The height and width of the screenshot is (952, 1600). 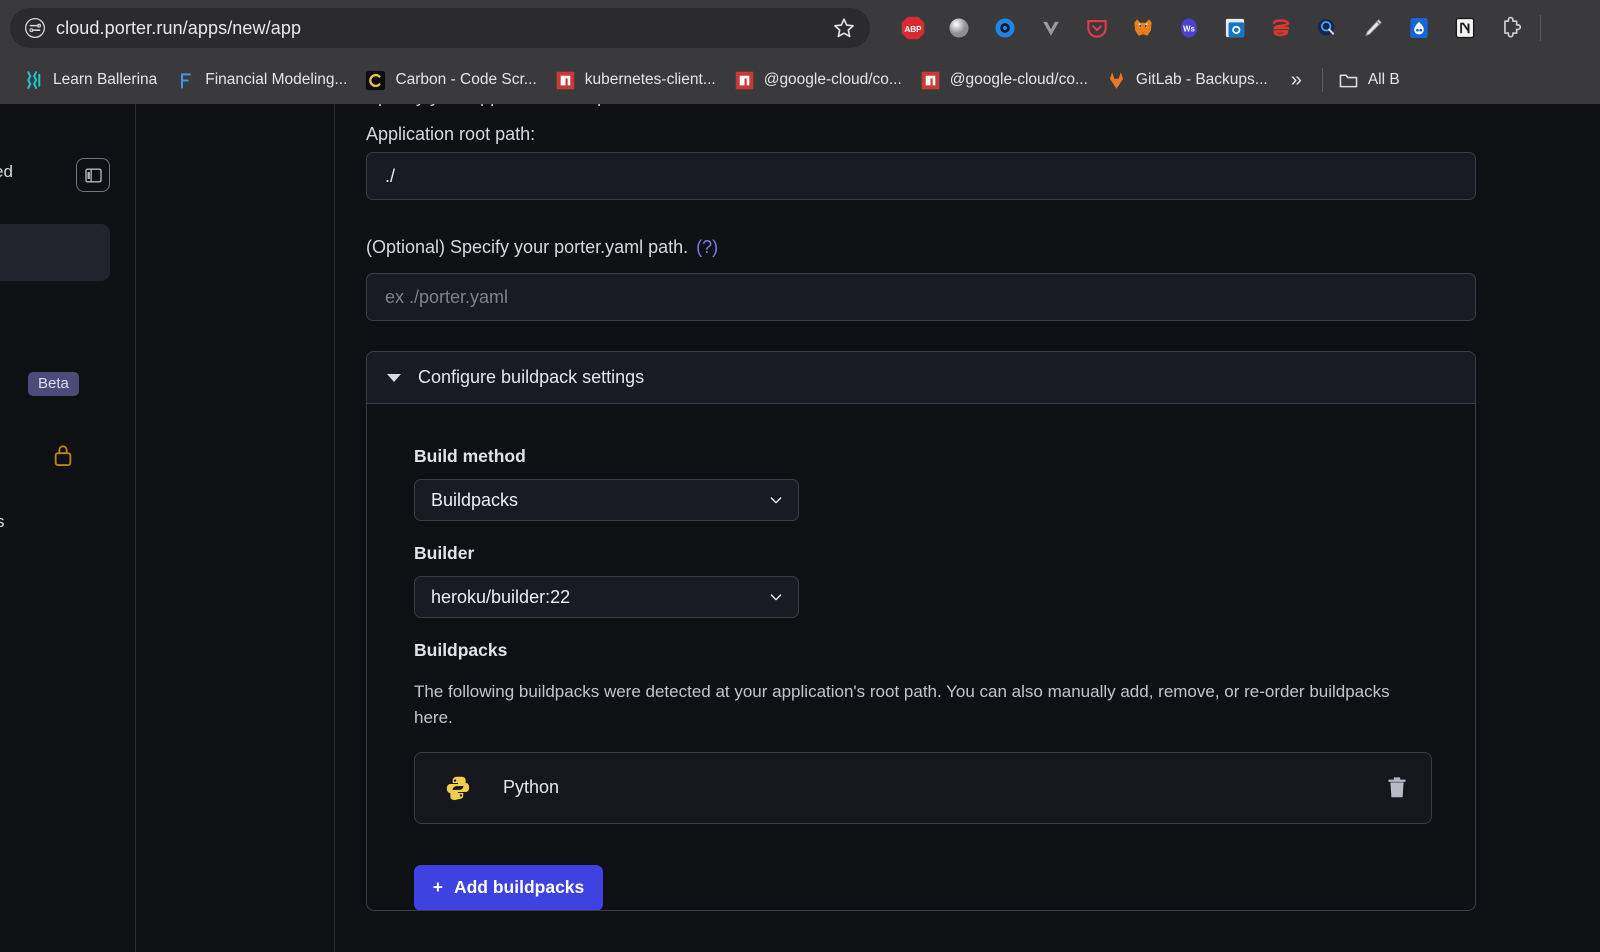 What do you see at coordinates (461, 650) in the screenshot?
I see `buildpacks-label: Buildpacks` at bounding box center [461, 650].